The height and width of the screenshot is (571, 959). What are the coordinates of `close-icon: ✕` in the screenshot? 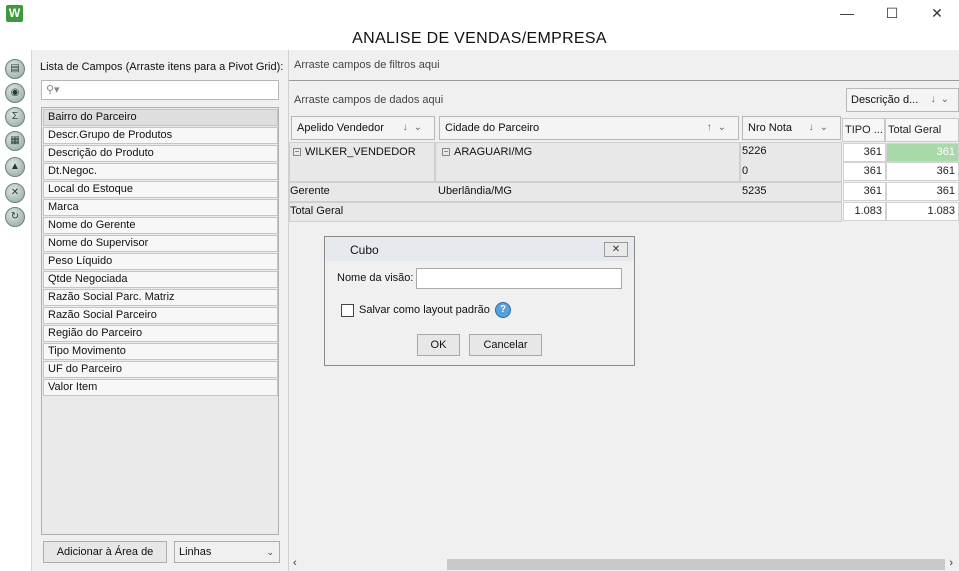 It's located at (937, 14).